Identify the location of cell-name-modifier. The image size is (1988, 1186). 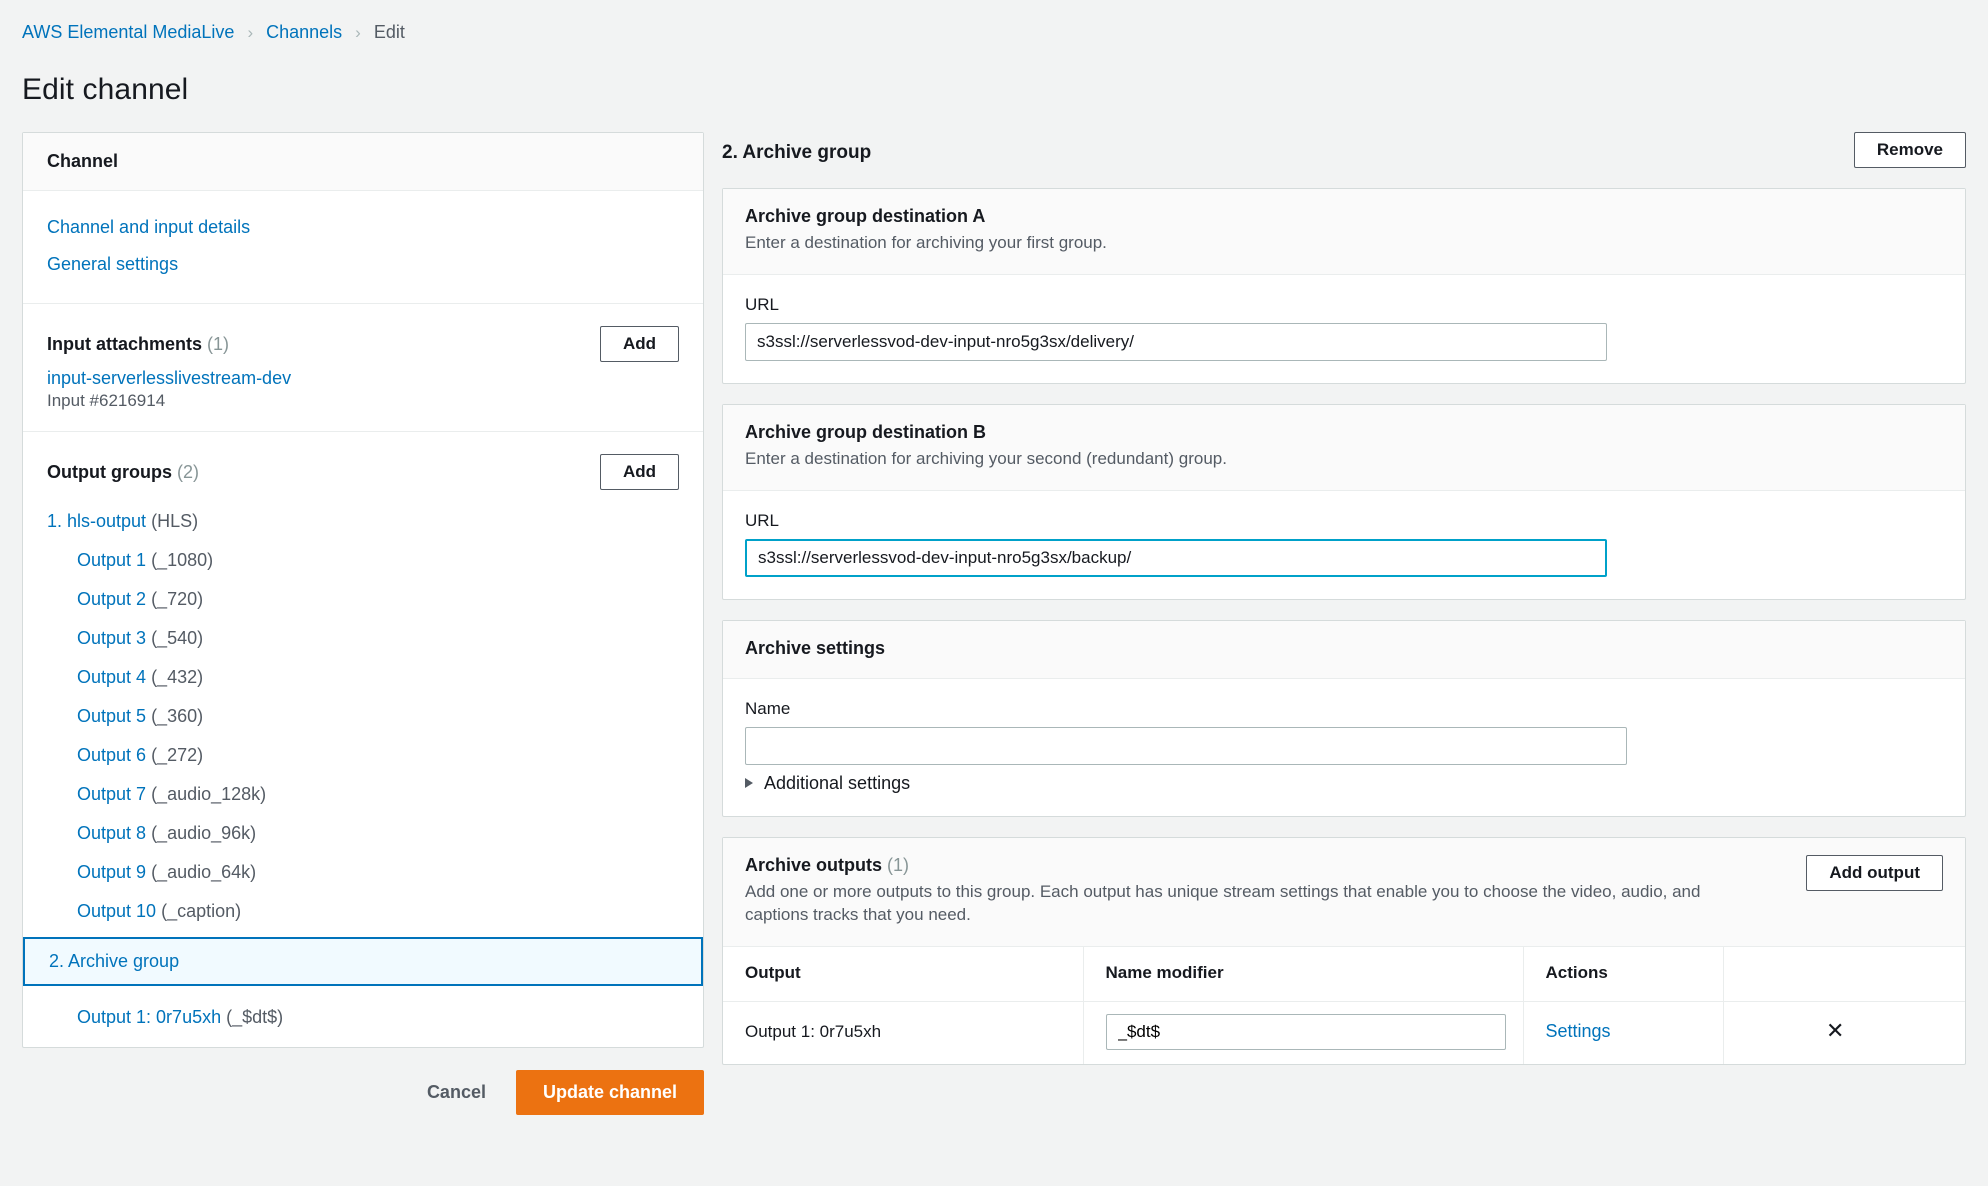
(1302, 1032).